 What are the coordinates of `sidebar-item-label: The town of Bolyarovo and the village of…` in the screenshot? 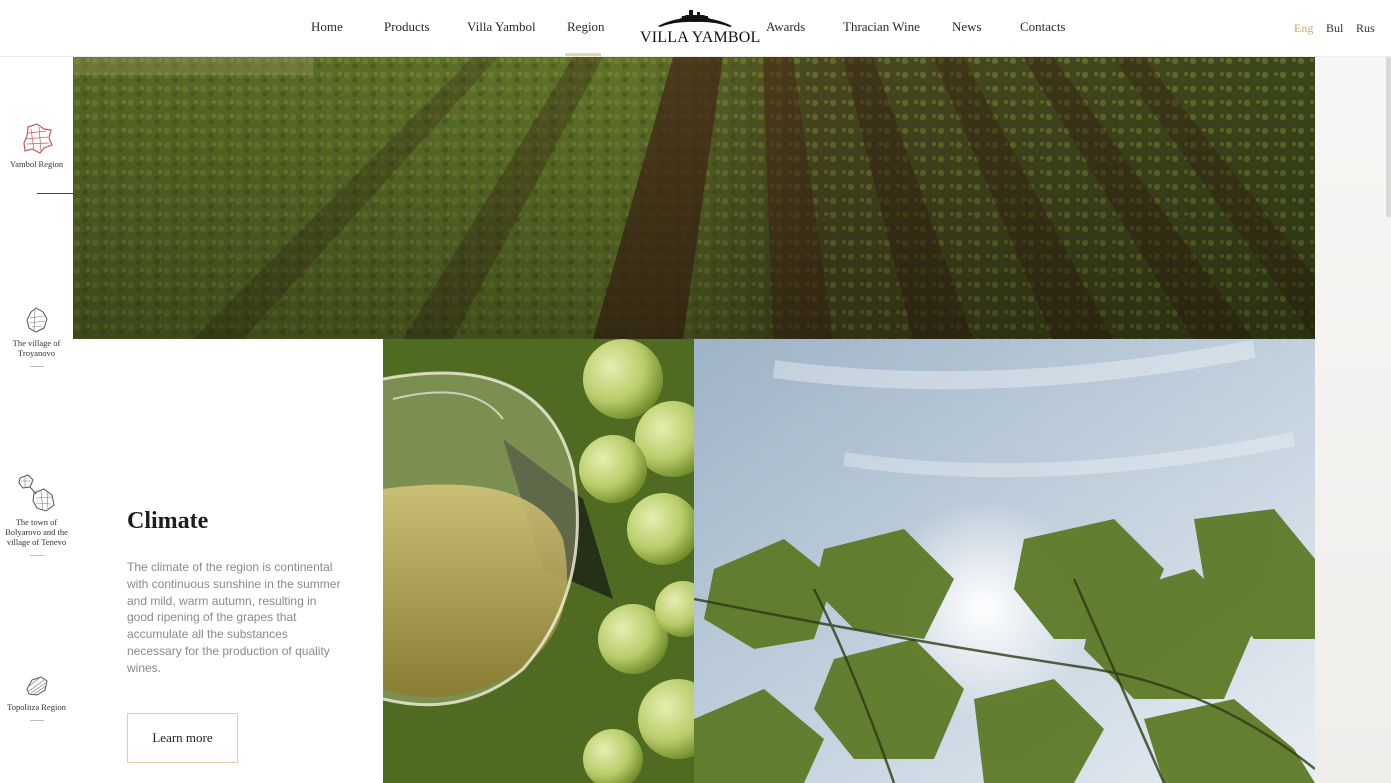 It's located at (36, 532).